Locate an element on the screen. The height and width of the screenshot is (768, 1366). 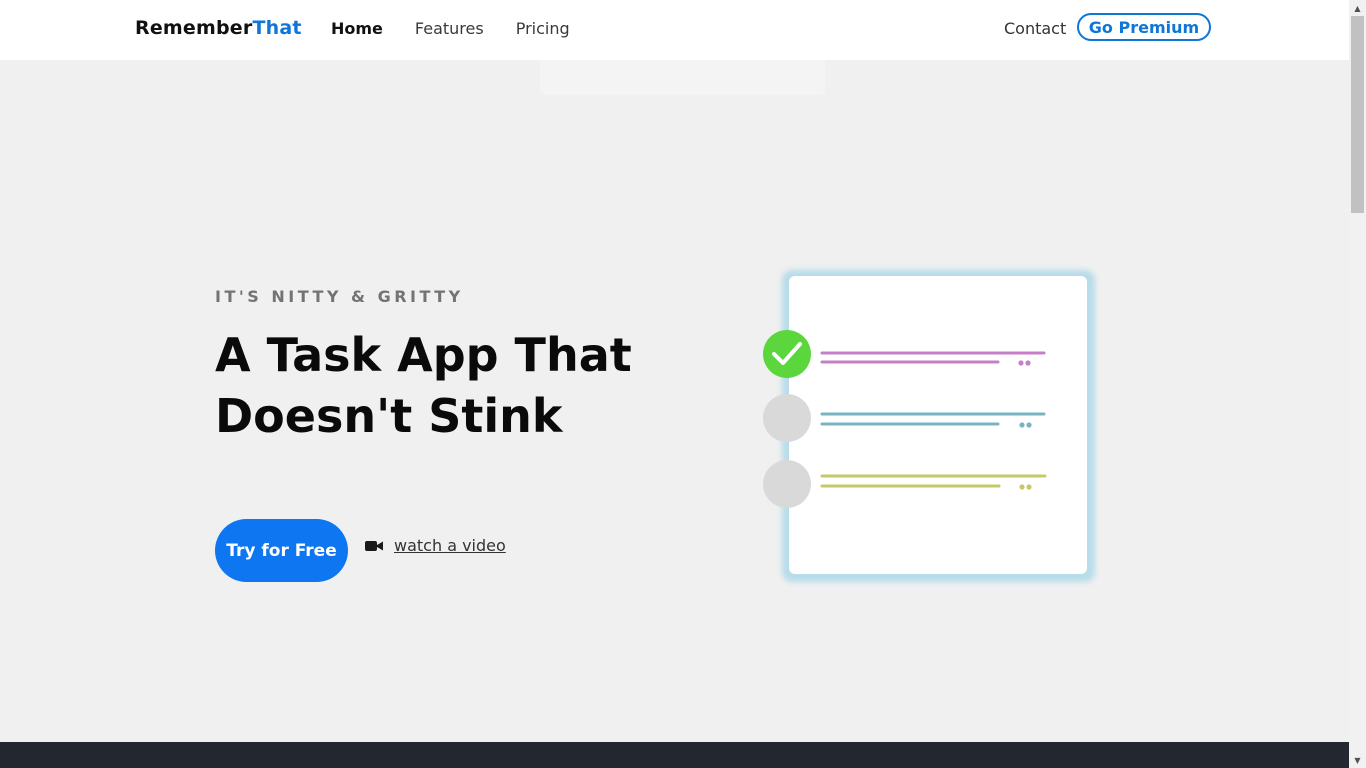
brand-logo-part1: Remember is located at coordinates (194, 28).